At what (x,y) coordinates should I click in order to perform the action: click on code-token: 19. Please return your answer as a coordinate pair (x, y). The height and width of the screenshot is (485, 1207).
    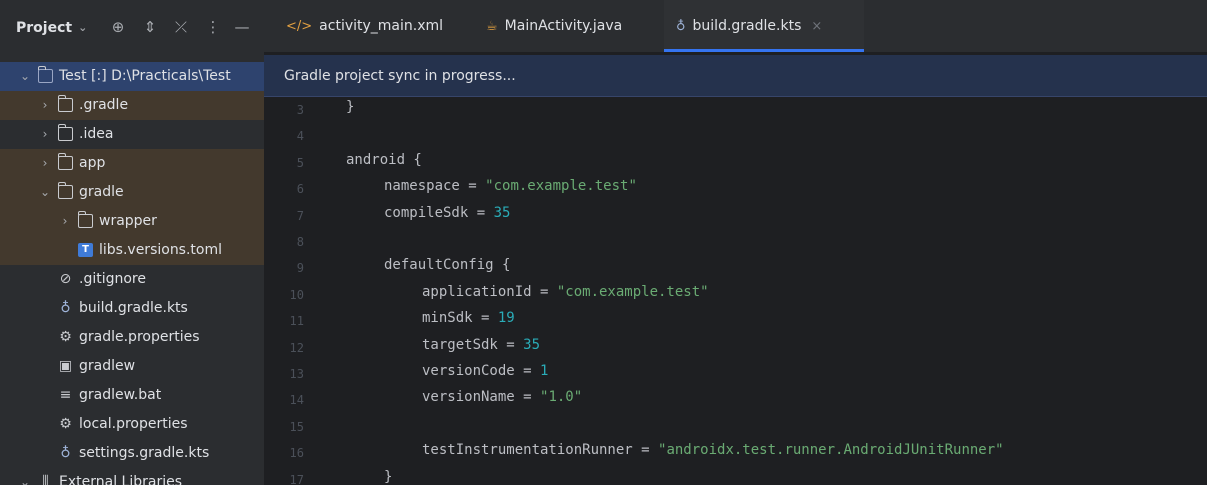
    Looking at the image, I should click on (506, 318).